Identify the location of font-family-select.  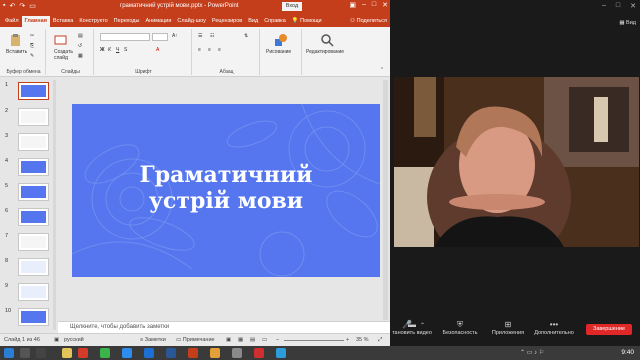
(125, 37).